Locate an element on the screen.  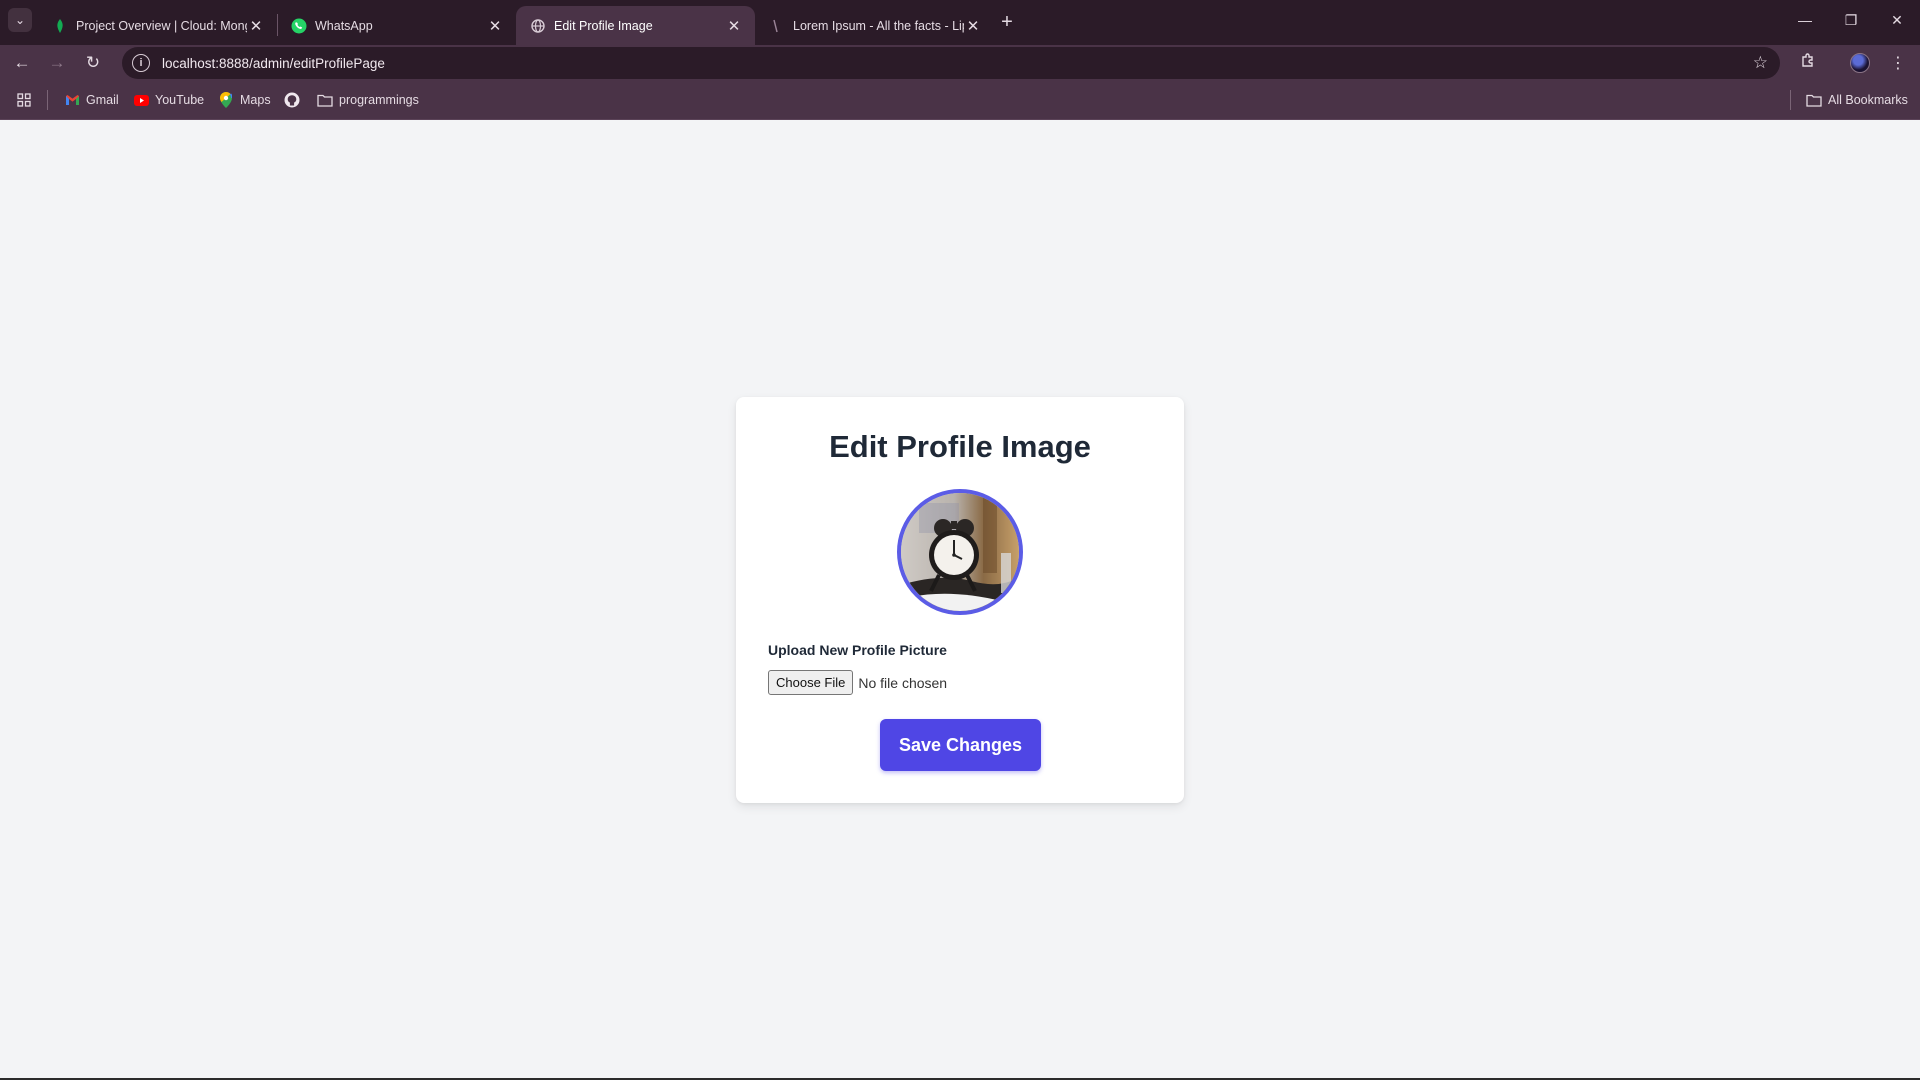
apps-grid-icon is located at coordinates (24, 100).